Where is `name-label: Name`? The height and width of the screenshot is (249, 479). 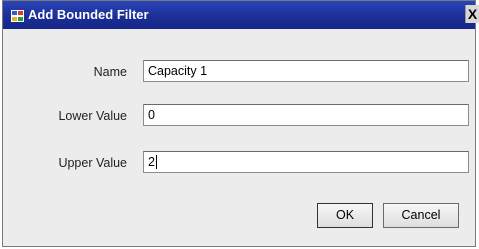
name-label: Name is located at coordinates (110, 72).